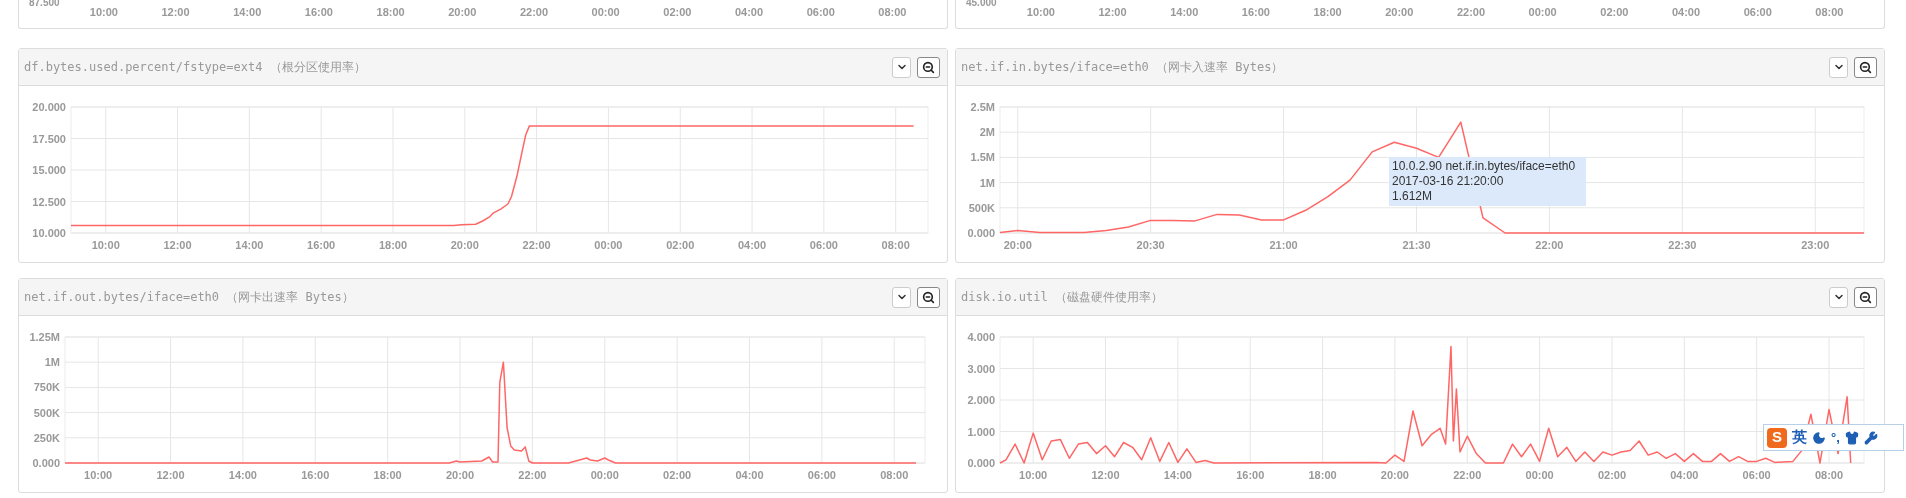  Describe the element at coordinates (46, 437) in the screenshot. I see `axis-tick-label: 250K` at that location.